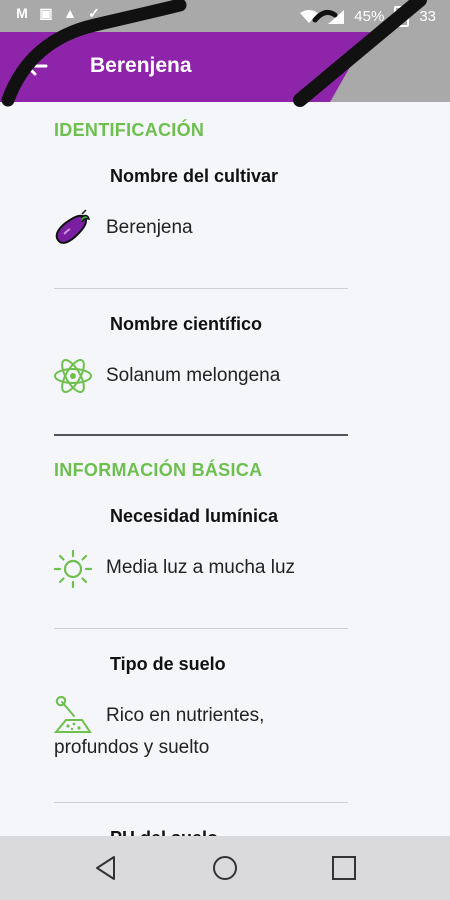 The width and height of the screenshot is (450, 900). Describe the element at coordinates (46, 13) in the screenshot. I see `gallery-icon: ▣` at that location.